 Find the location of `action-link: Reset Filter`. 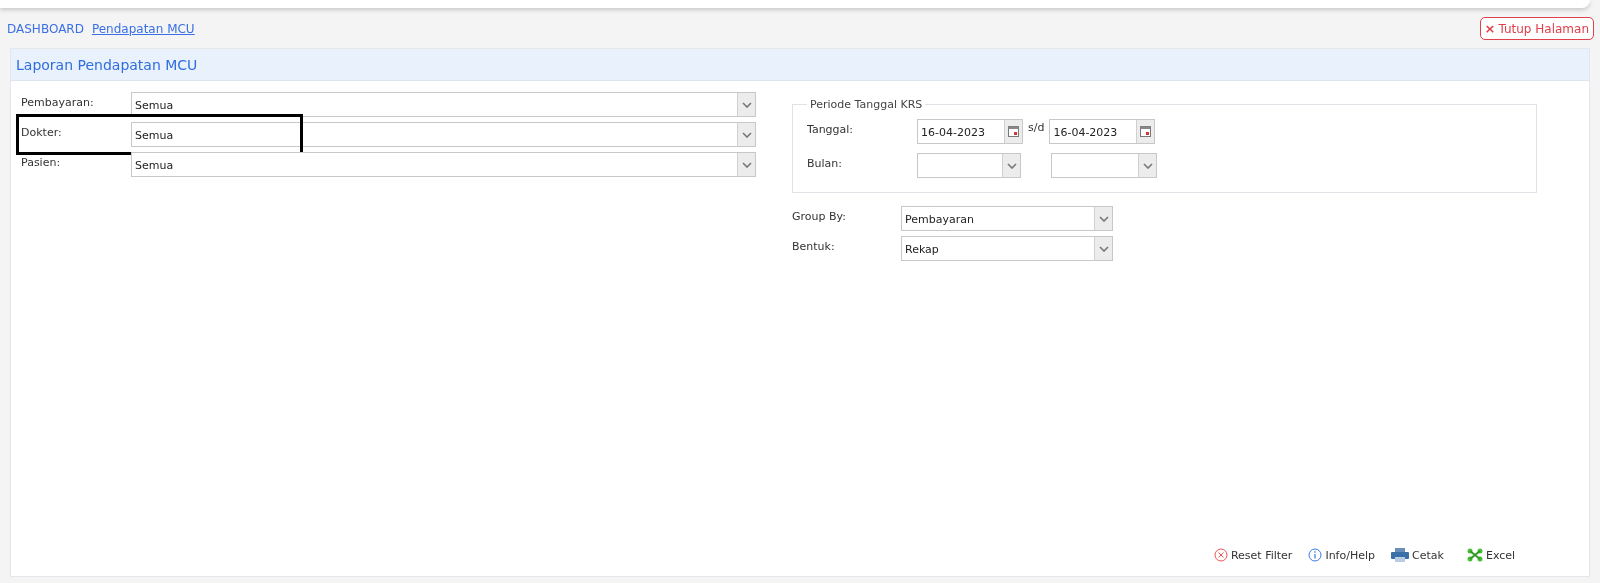

action-link: Reset Filter is located at coordinates (1253, 555).